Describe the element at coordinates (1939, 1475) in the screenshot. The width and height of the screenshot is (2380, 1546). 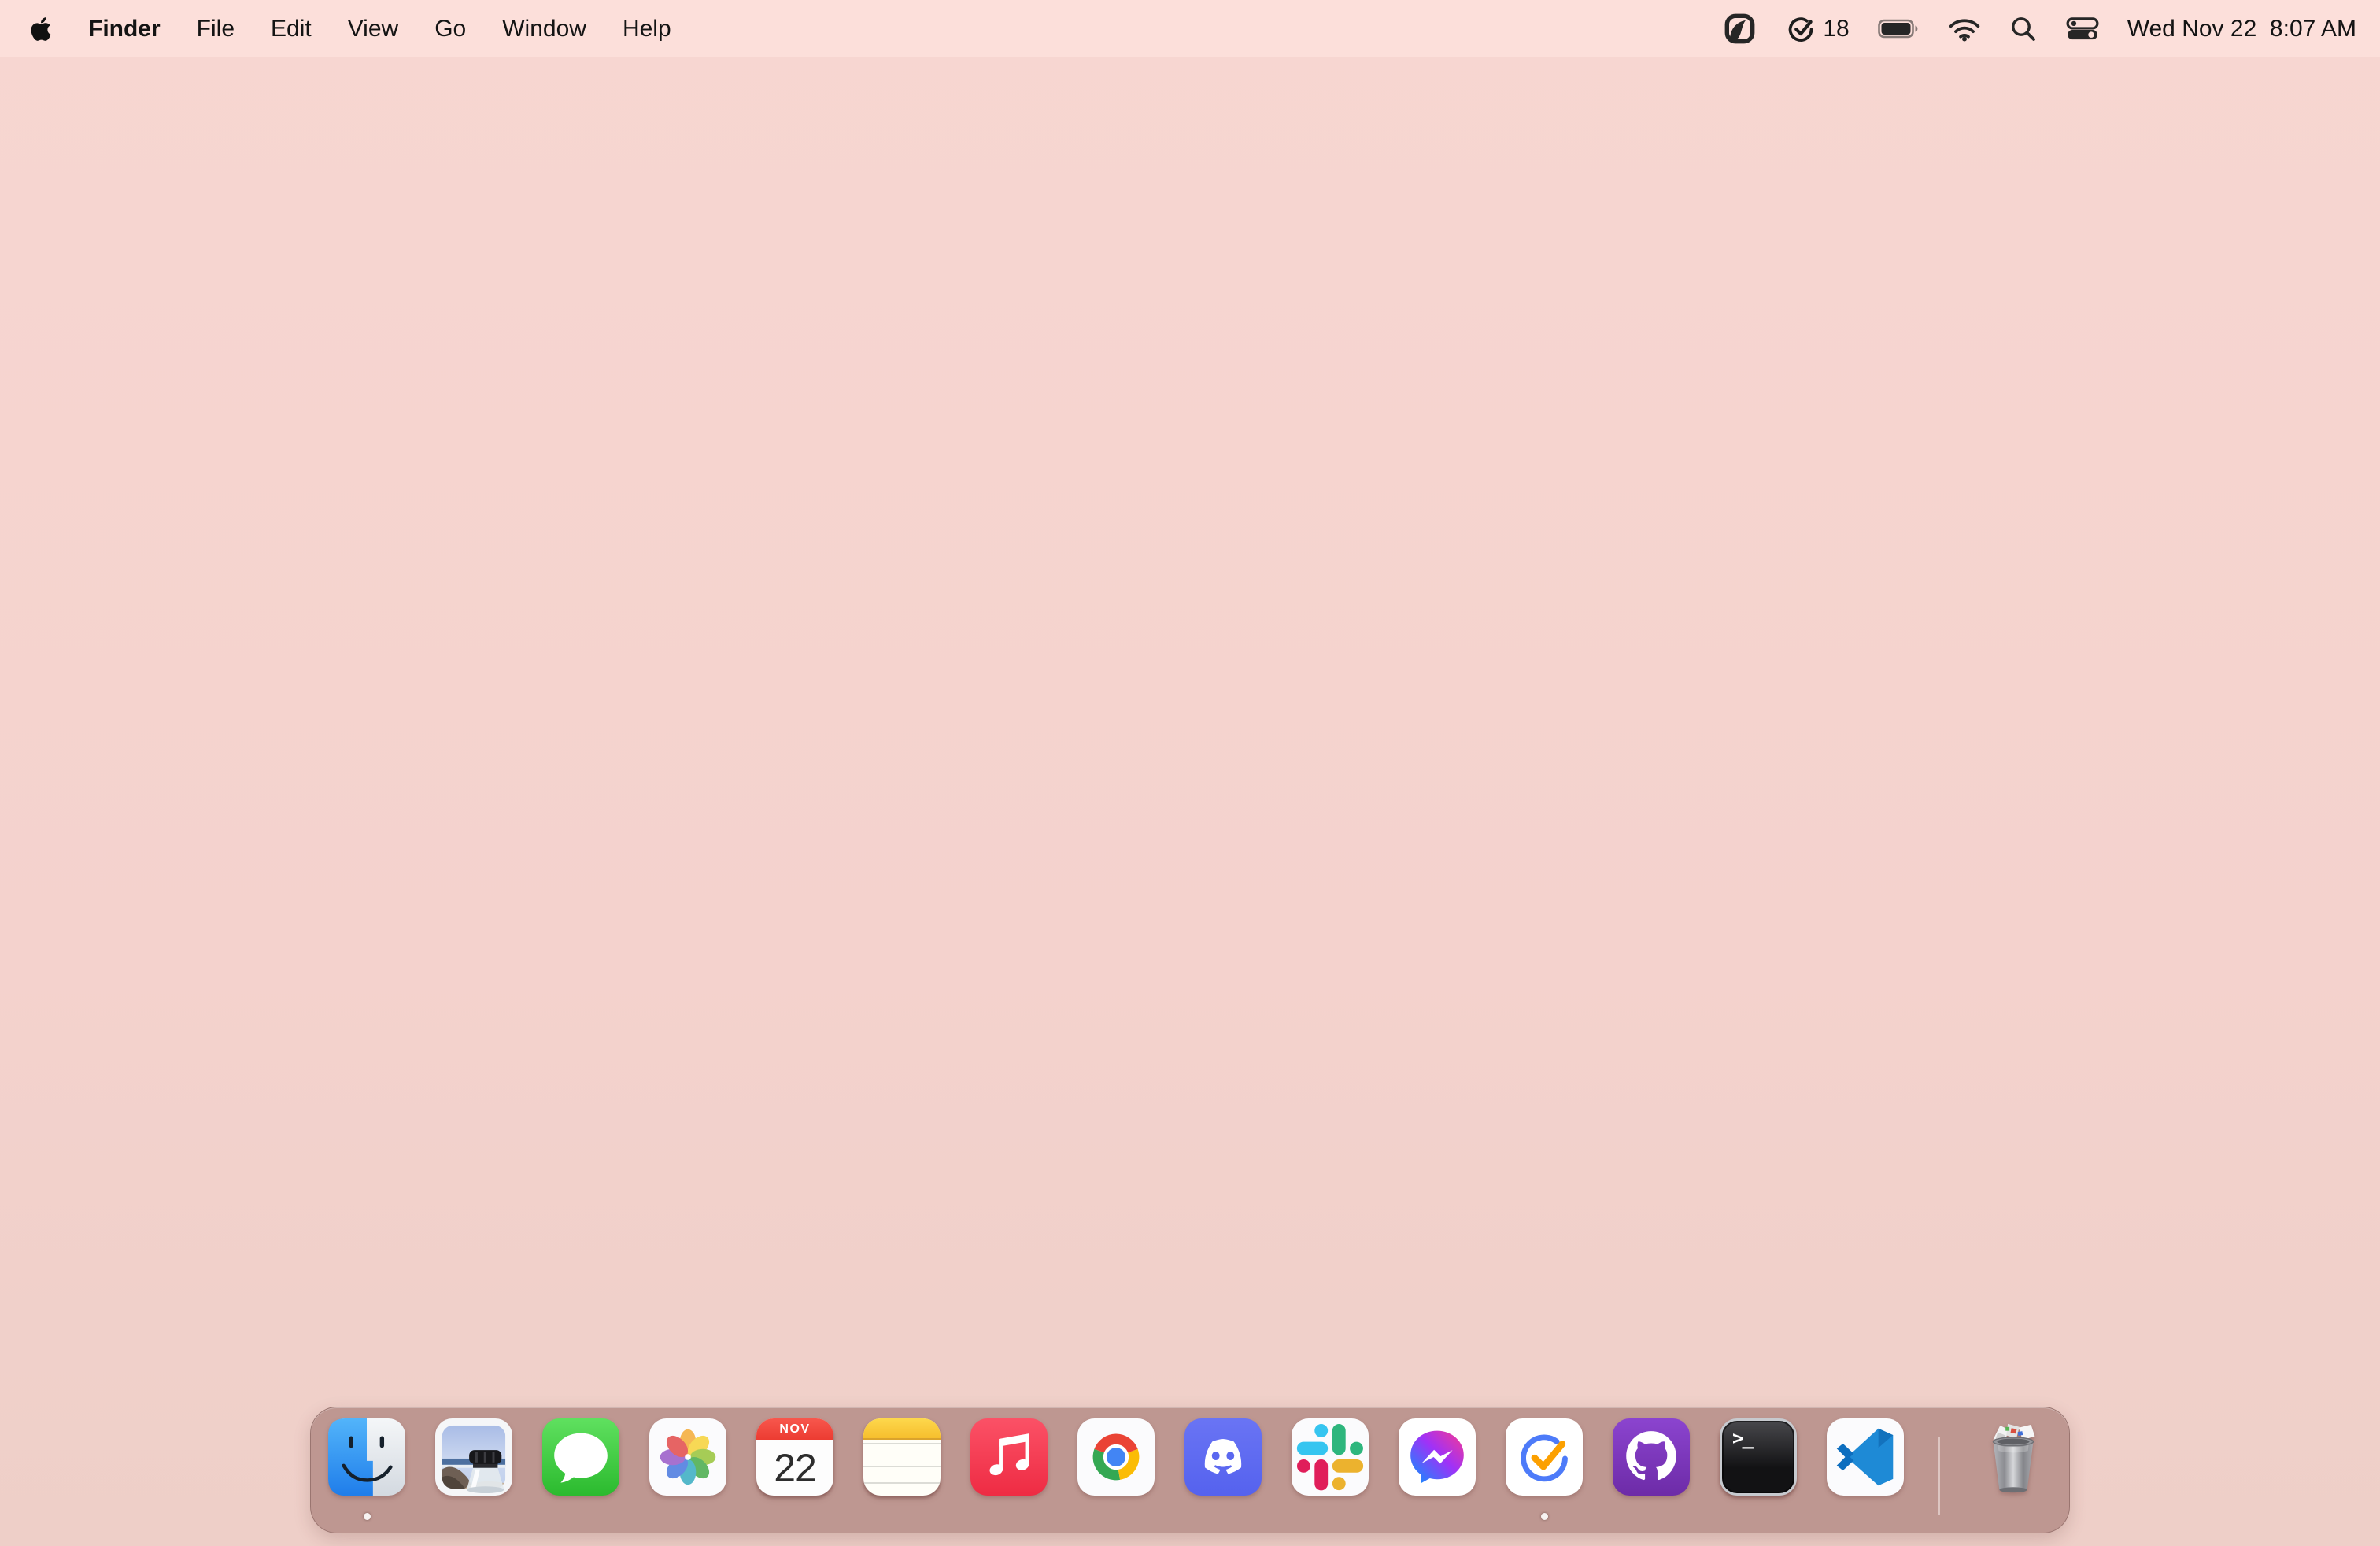
I see `dock-divider` at that location.